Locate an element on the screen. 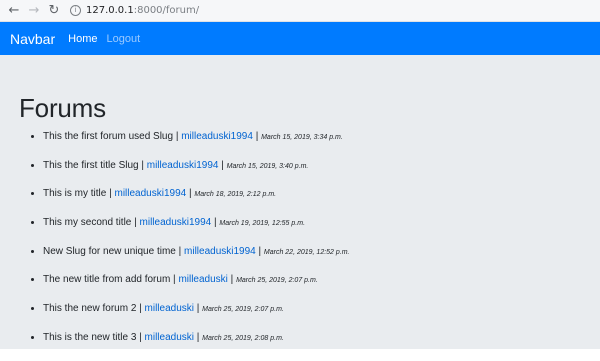 The image size is (600, 361). forum-date: March 19, 2019, 12:55 p.m. is located at coordinates (262, 224).